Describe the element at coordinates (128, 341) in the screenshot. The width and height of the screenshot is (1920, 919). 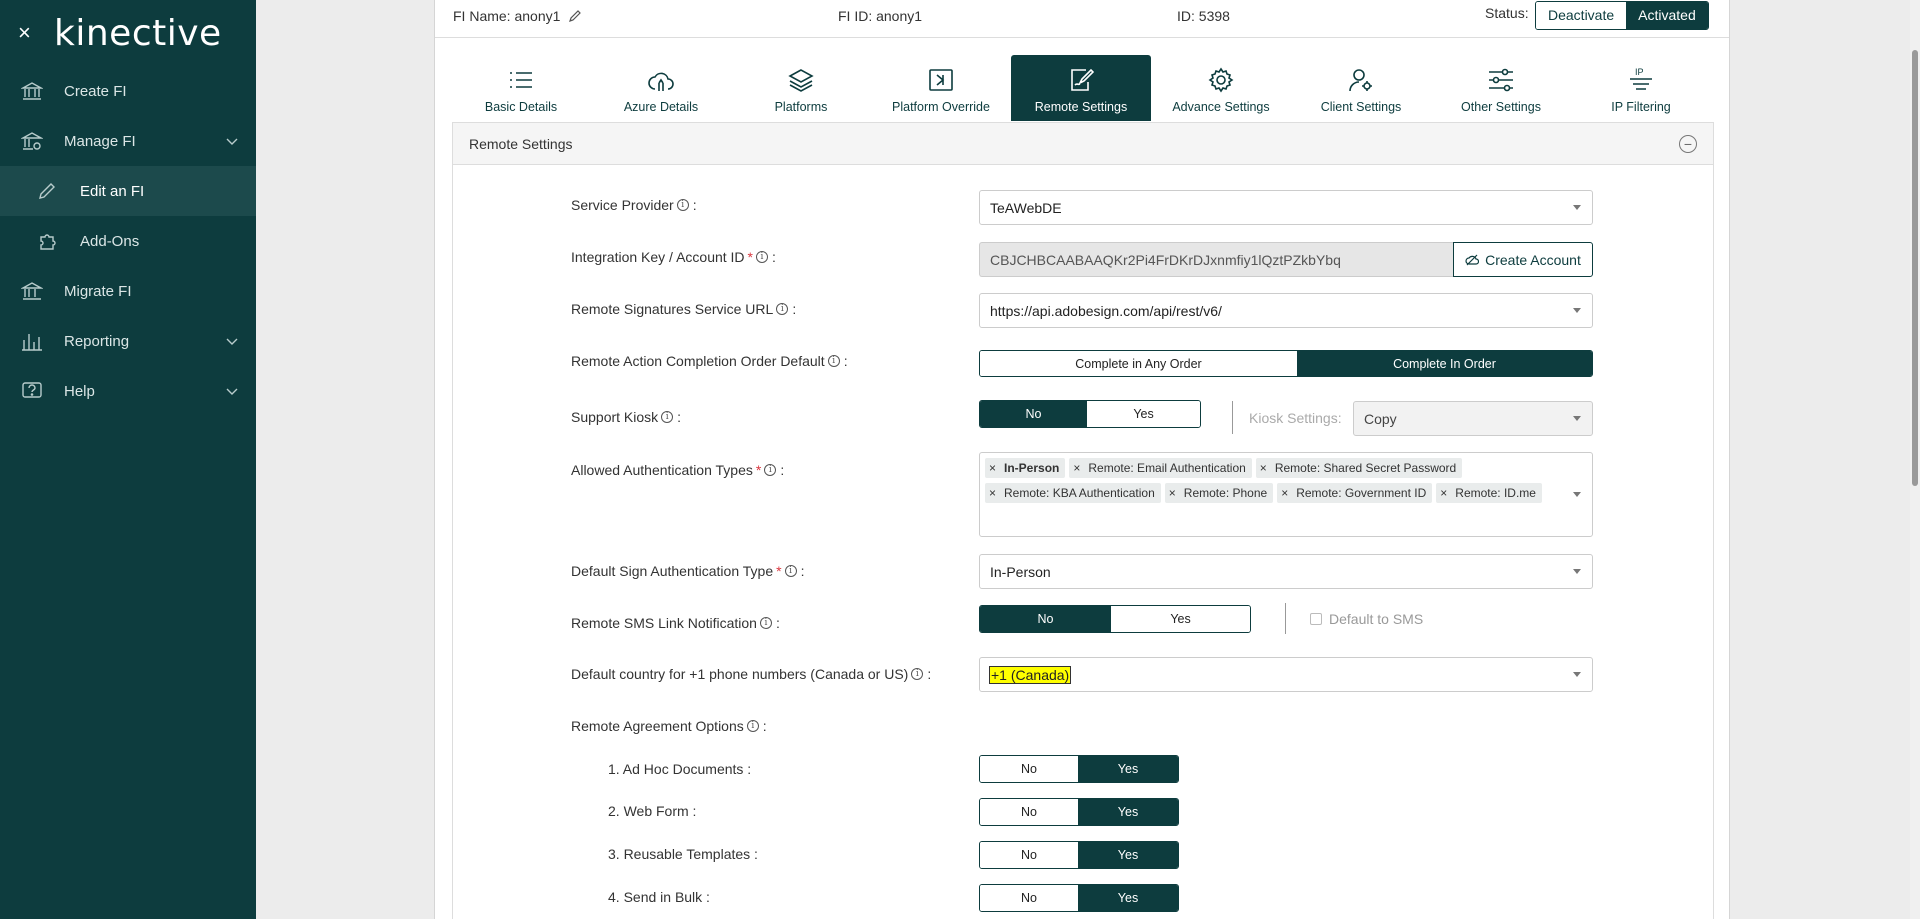
I see `sidebar-item-reporting: Reporting` at that location.